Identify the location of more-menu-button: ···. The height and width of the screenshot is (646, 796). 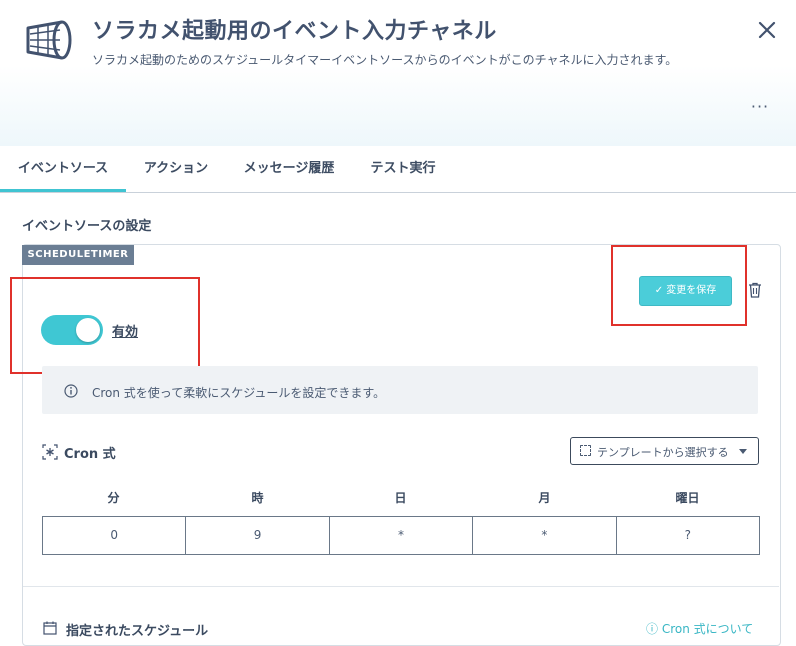
(760, 107).